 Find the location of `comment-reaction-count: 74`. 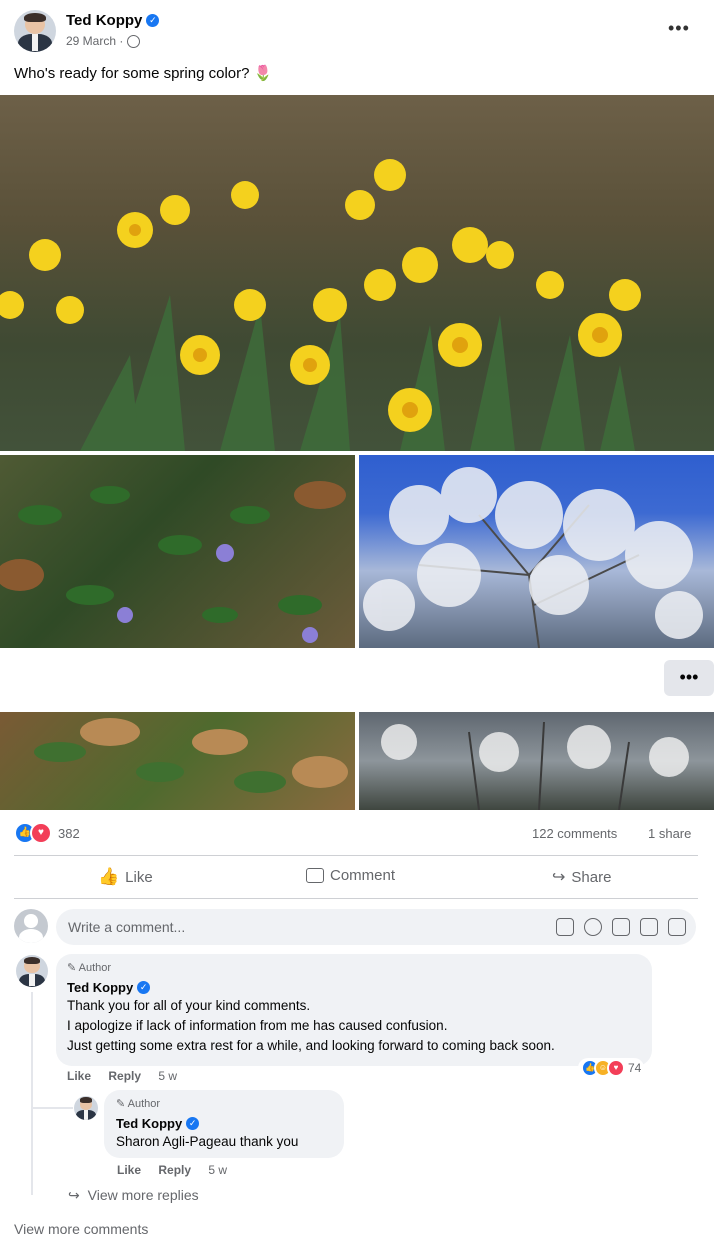

comment-reaction-count: 74 is located at coordinates (635, 1068).